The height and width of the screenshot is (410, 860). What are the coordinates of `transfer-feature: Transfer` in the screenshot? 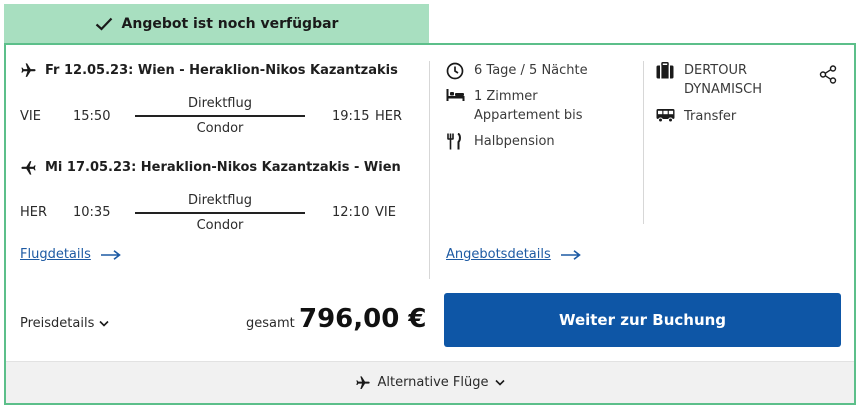 It's located at (726, 116).